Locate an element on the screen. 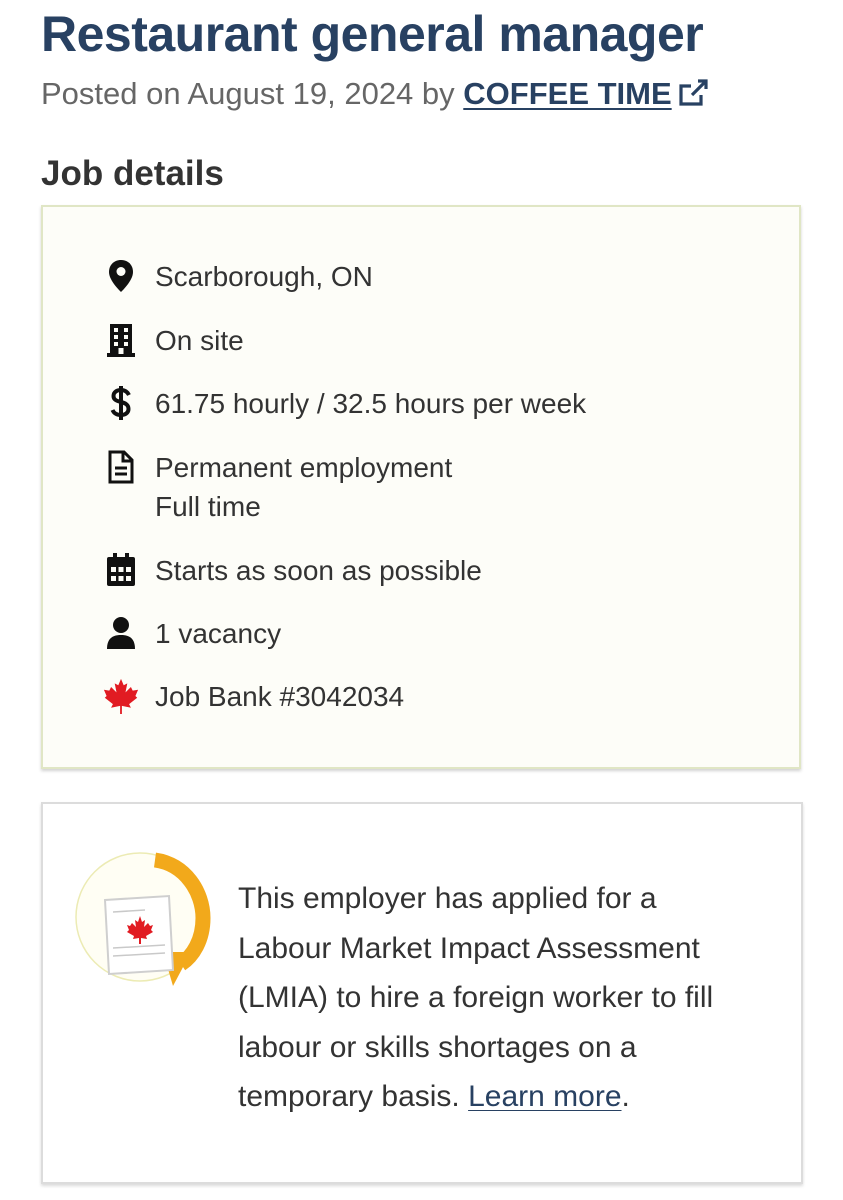 This screenshot has height=1200, width=843. start-date-text: Starts as soon as possible is located at coordinates (318, 570).